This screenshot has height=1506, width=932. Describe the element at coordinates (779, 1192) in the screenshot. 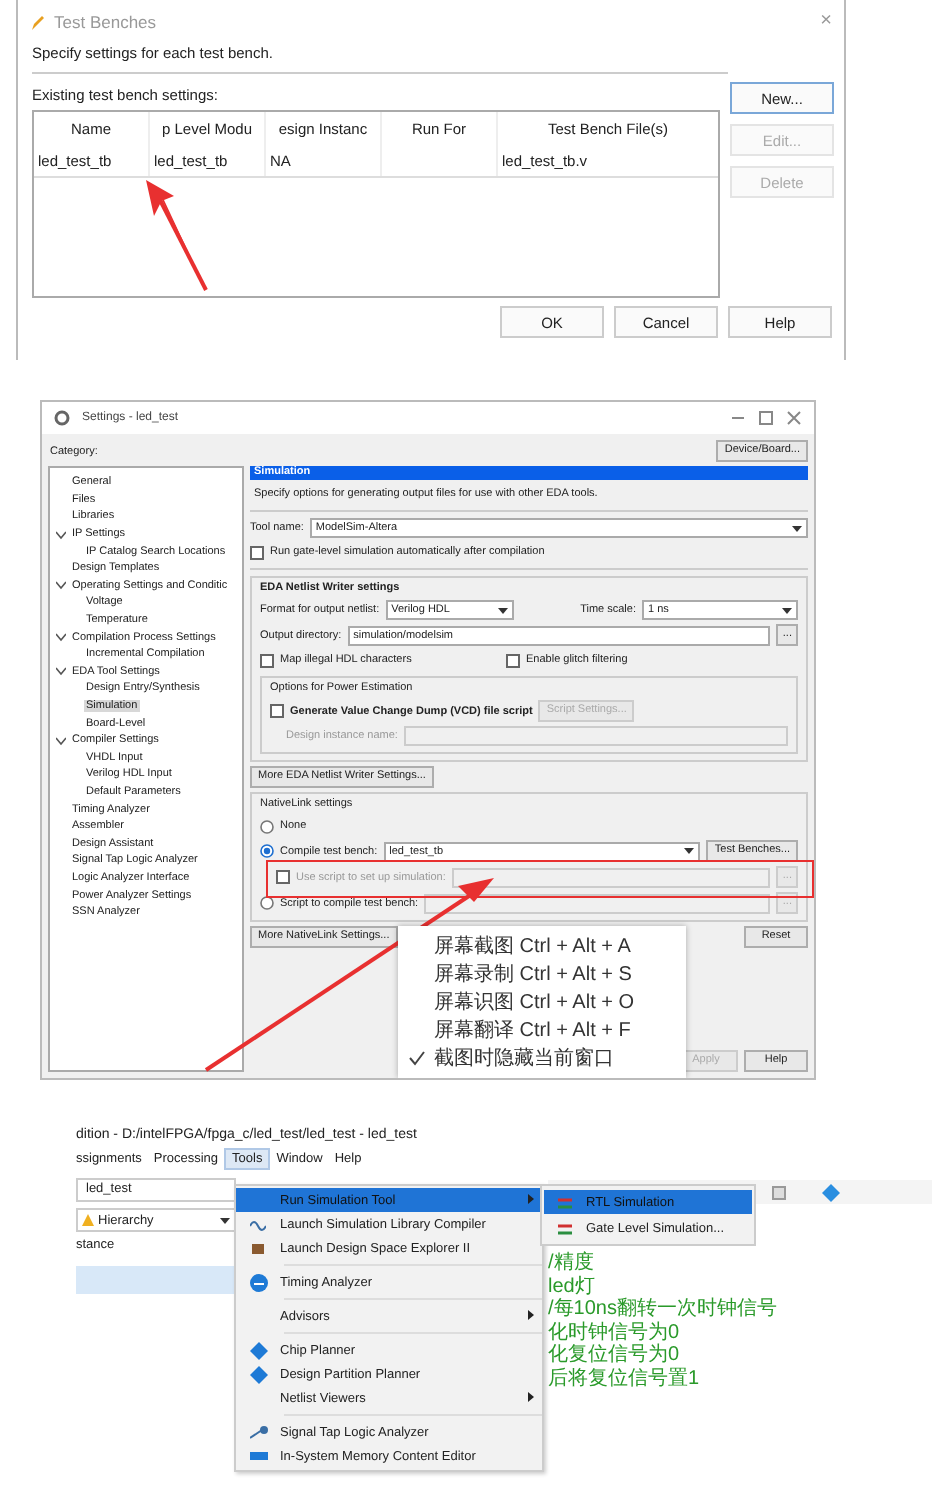

I see `square-icon` at that location.